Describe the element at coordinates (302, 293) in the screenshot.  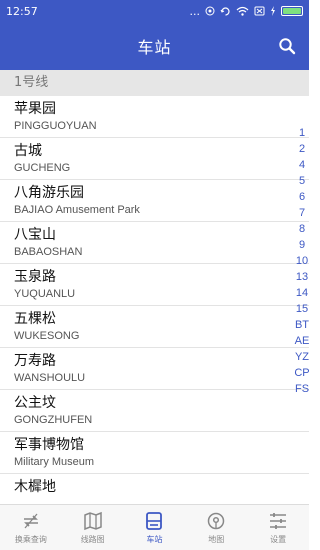
I see `index-item: 14` at that location.